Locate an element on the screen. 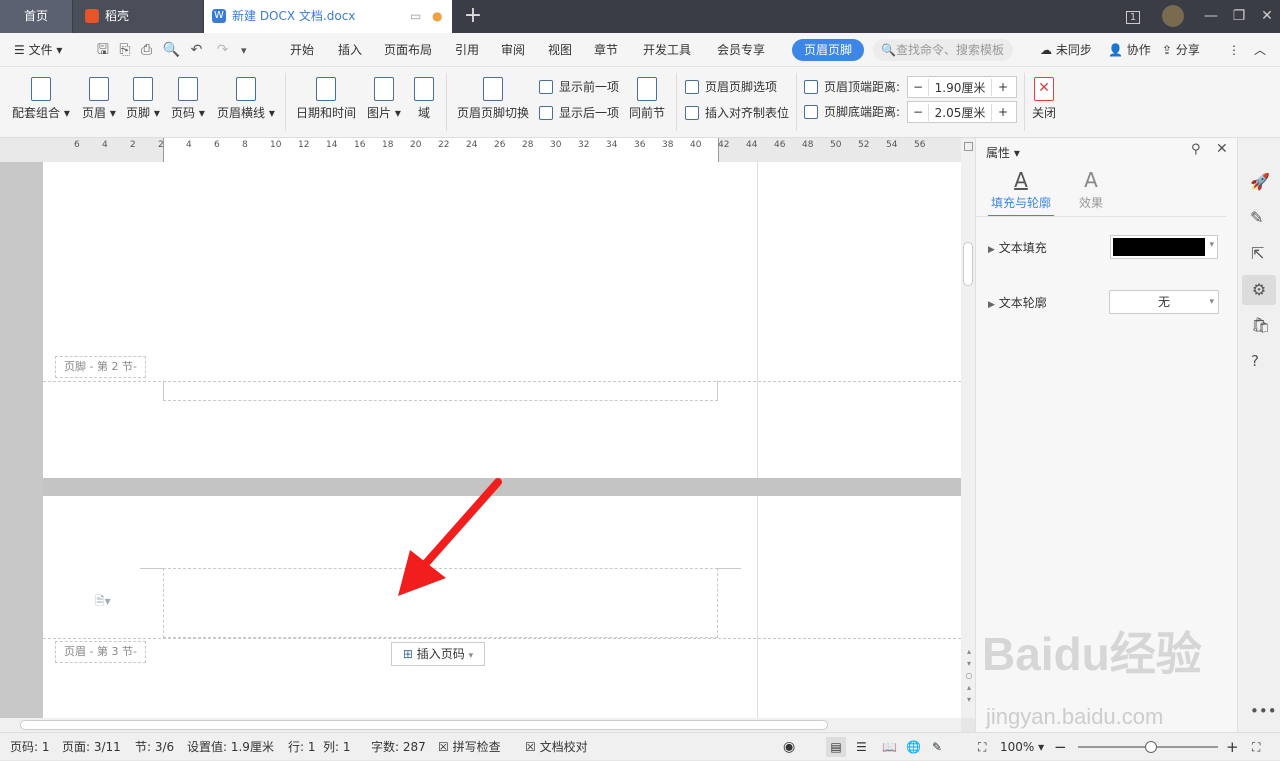  vertical-scrollbar: ▴ ▾ ○ ▴ ▾ is located at coordinates (968, 428).